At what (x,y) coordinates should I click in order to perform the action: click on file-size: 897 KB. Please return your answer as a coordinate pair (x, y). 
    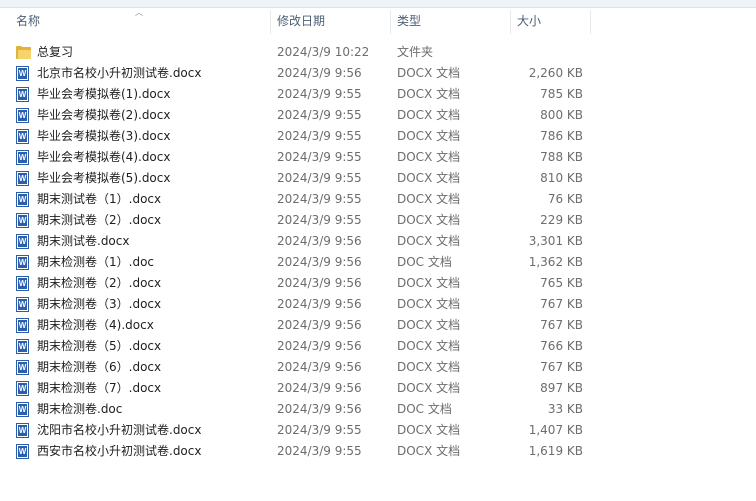
    Looking at the image, I should click on (561, 388).